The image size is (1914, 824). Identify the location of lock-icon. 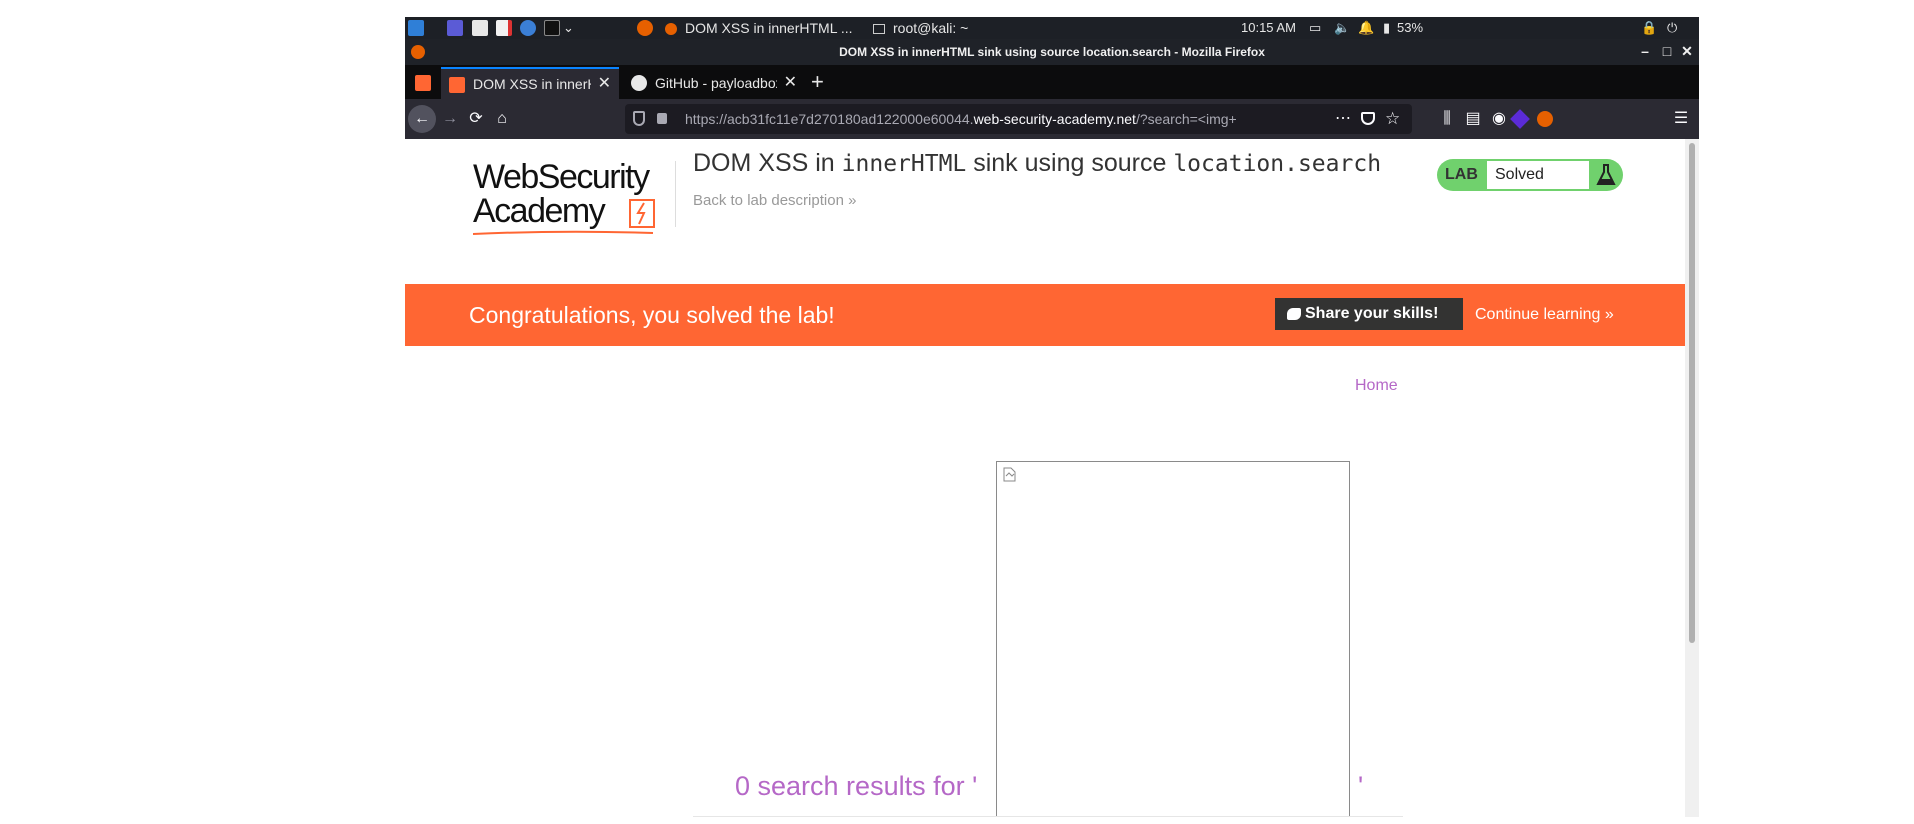
(662, 118).